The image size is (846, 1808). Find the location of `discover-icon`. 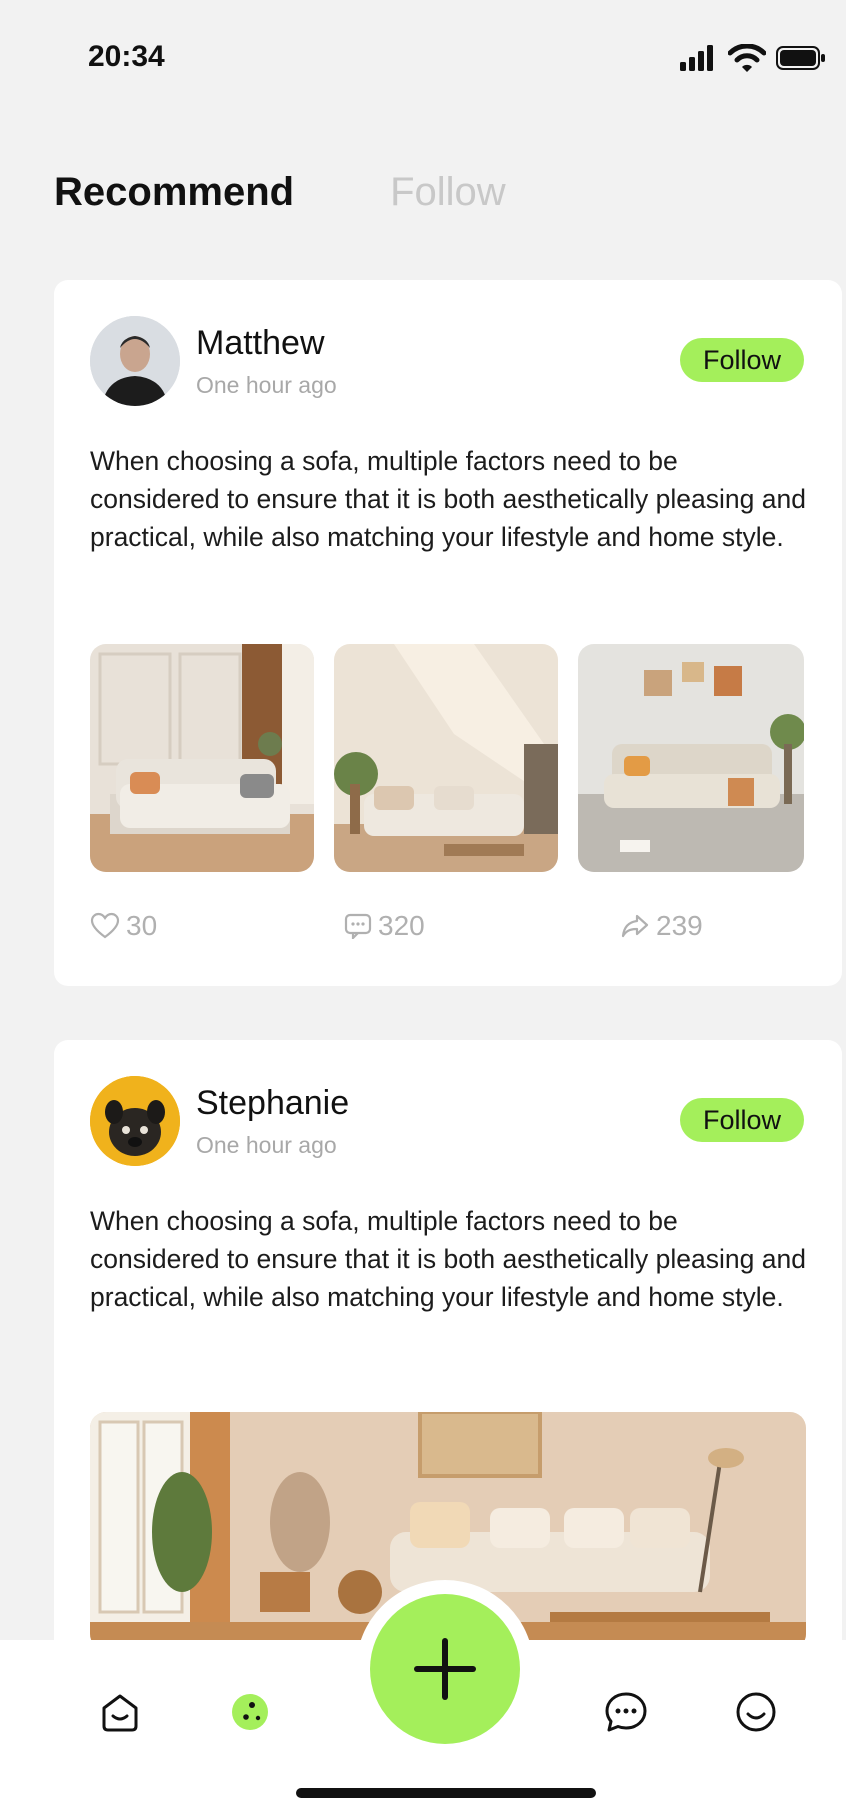

discover-icon is located at coordinates (250, 1712).